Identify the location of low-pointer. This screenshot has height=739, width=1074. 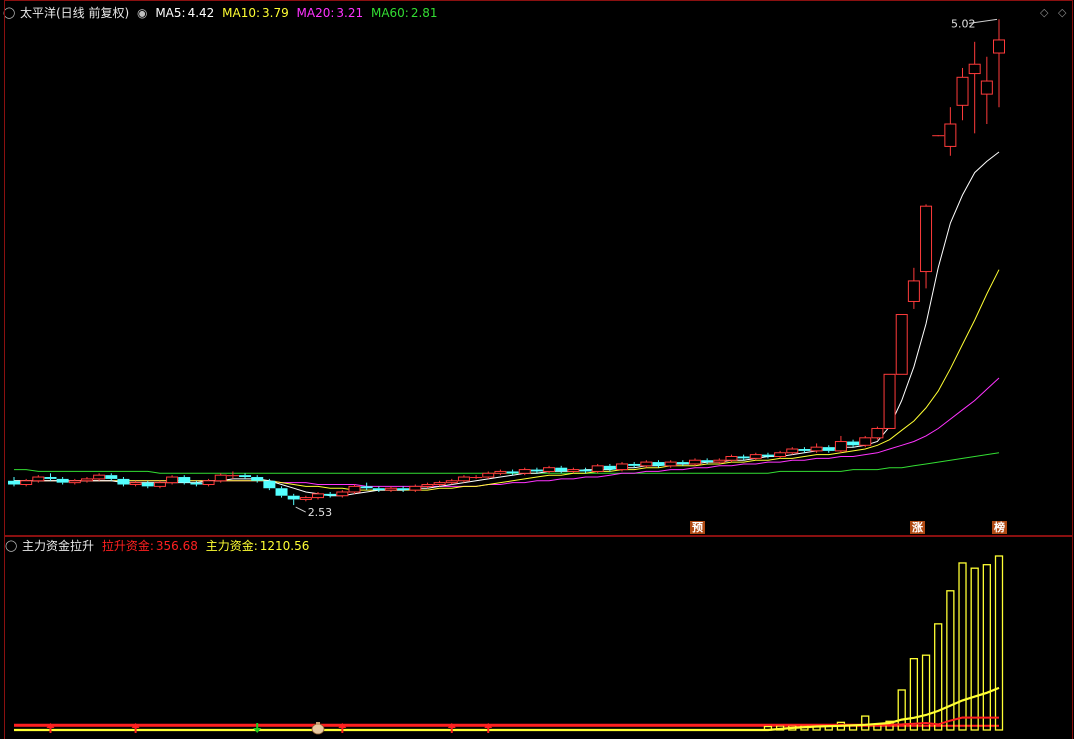
(300, 509).